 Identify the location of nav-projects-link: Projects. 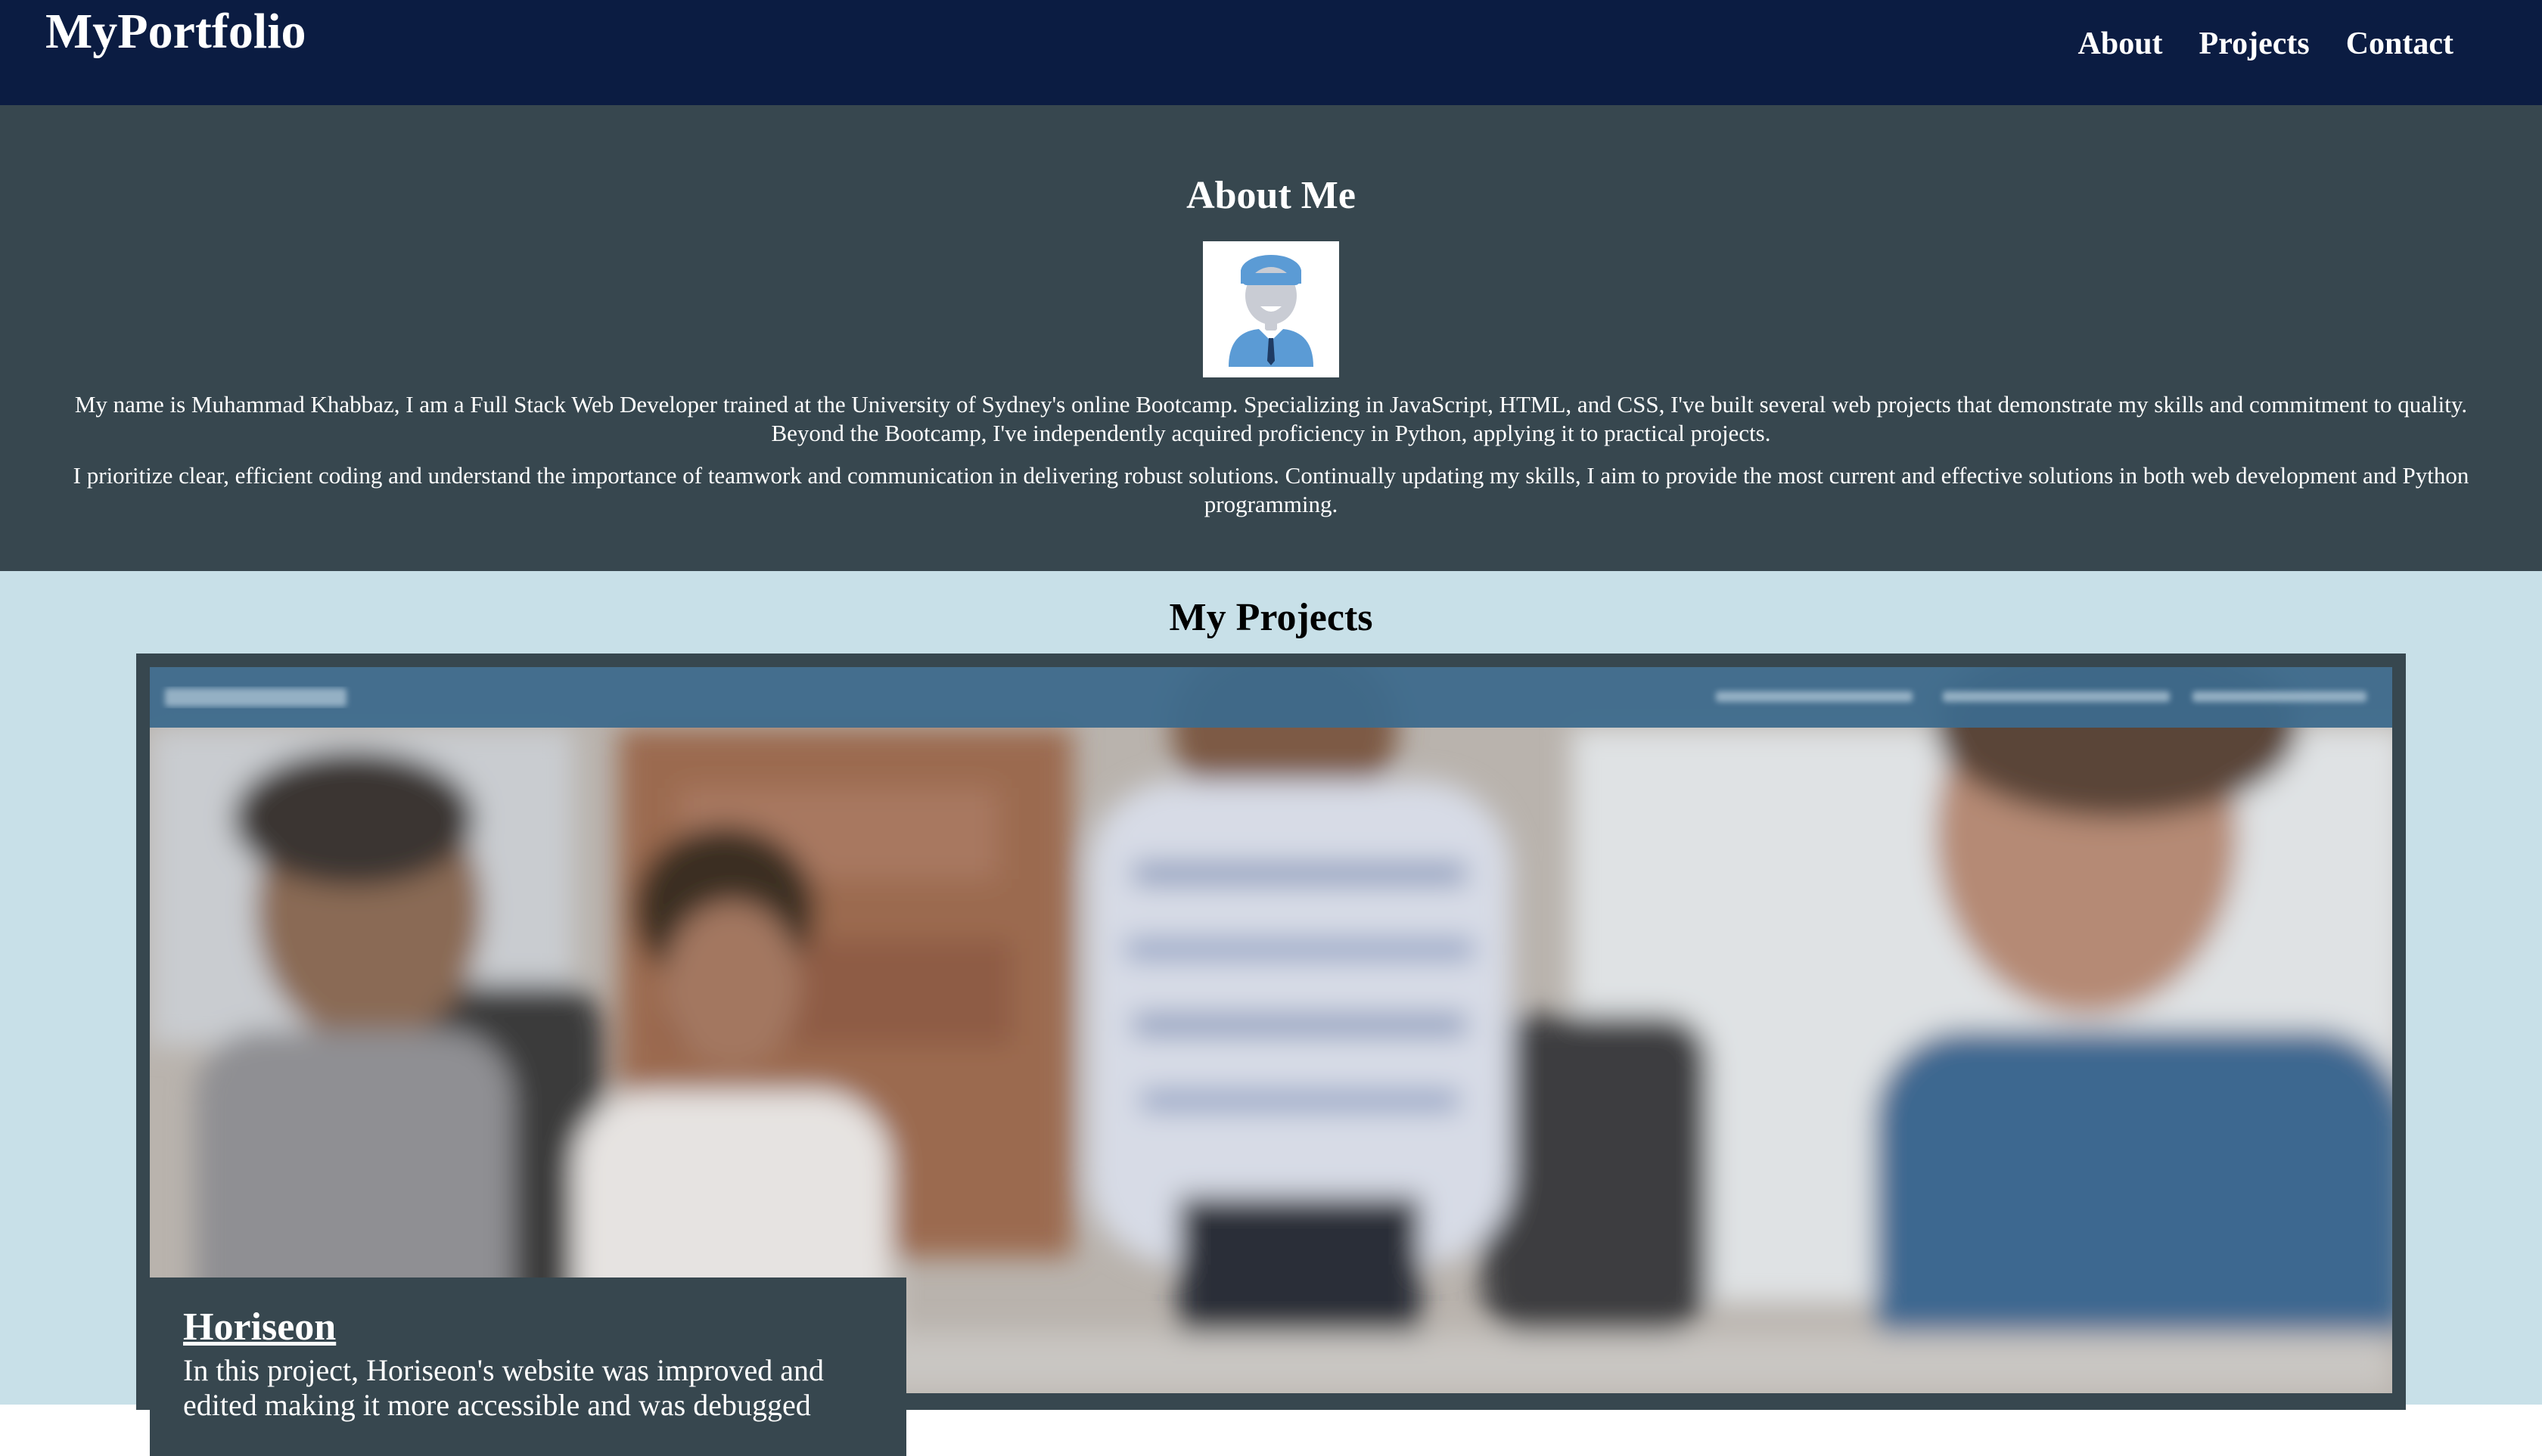
(2254, 44).